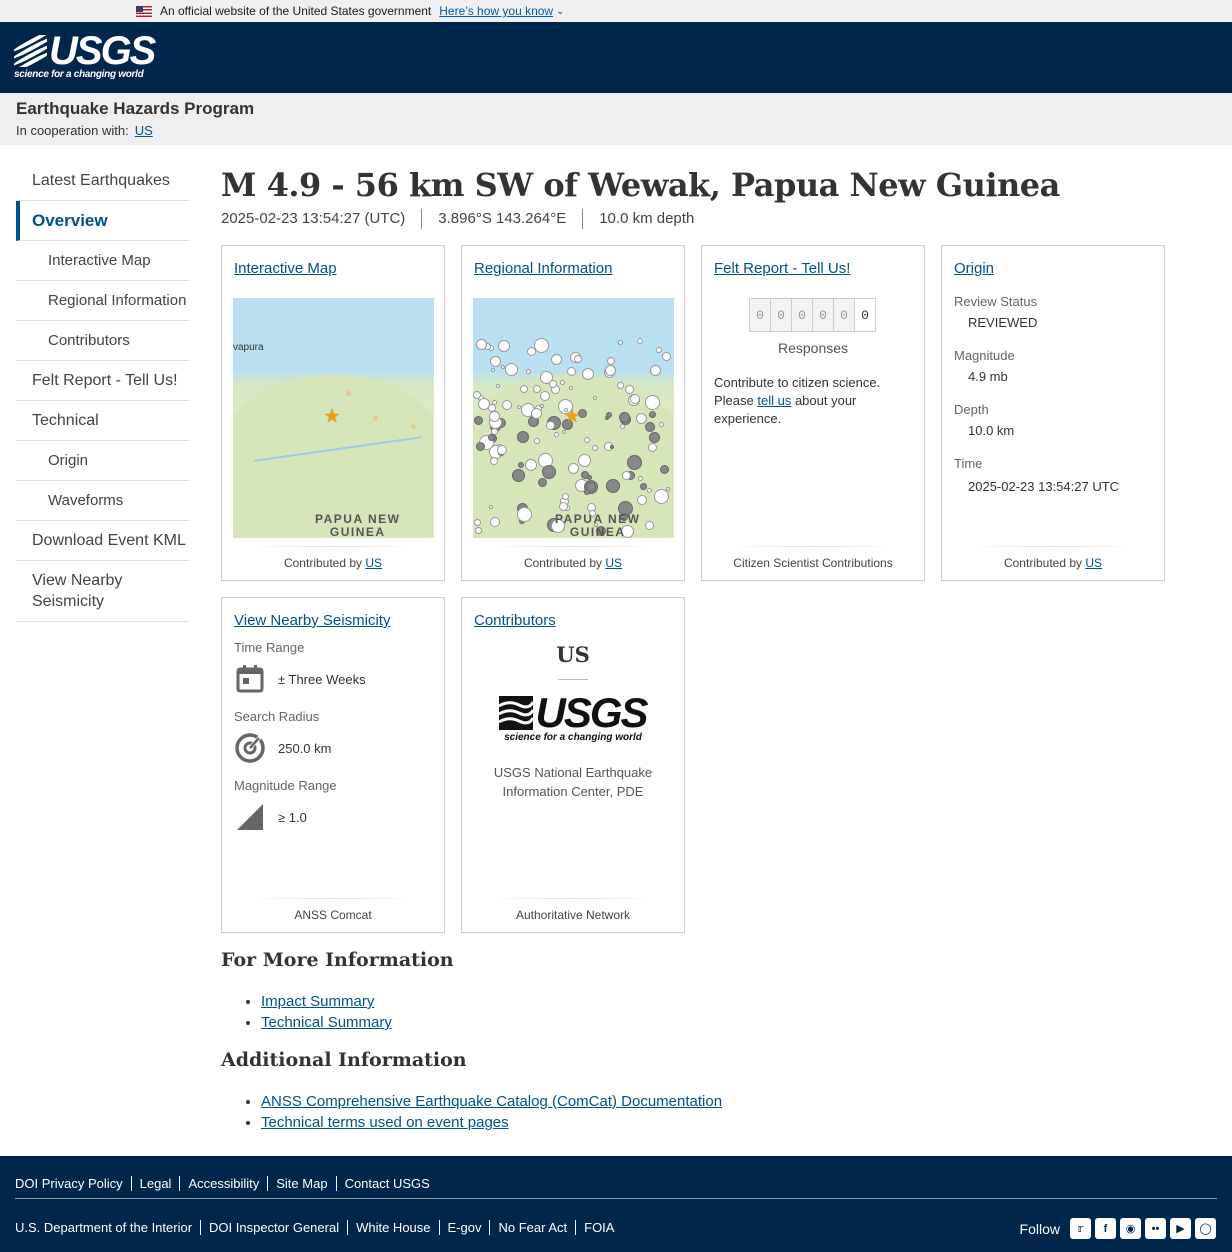  I want to click on time-range-label: Time Range, so click(269, 647).